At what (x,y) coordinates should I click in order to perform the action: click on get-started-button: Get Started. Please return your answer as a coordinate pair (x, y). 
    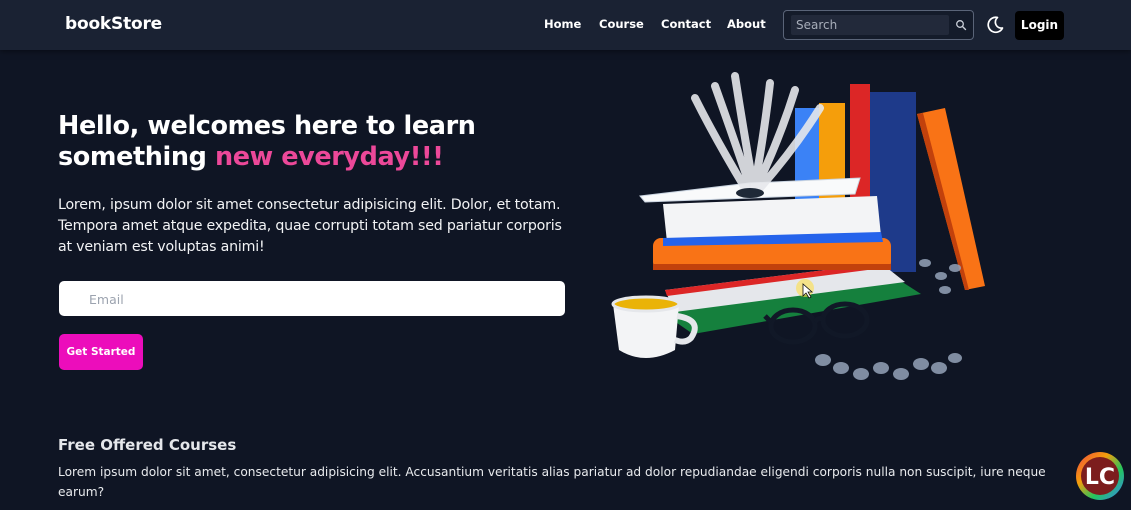
    Looking at the image, I should click on (101, 352).